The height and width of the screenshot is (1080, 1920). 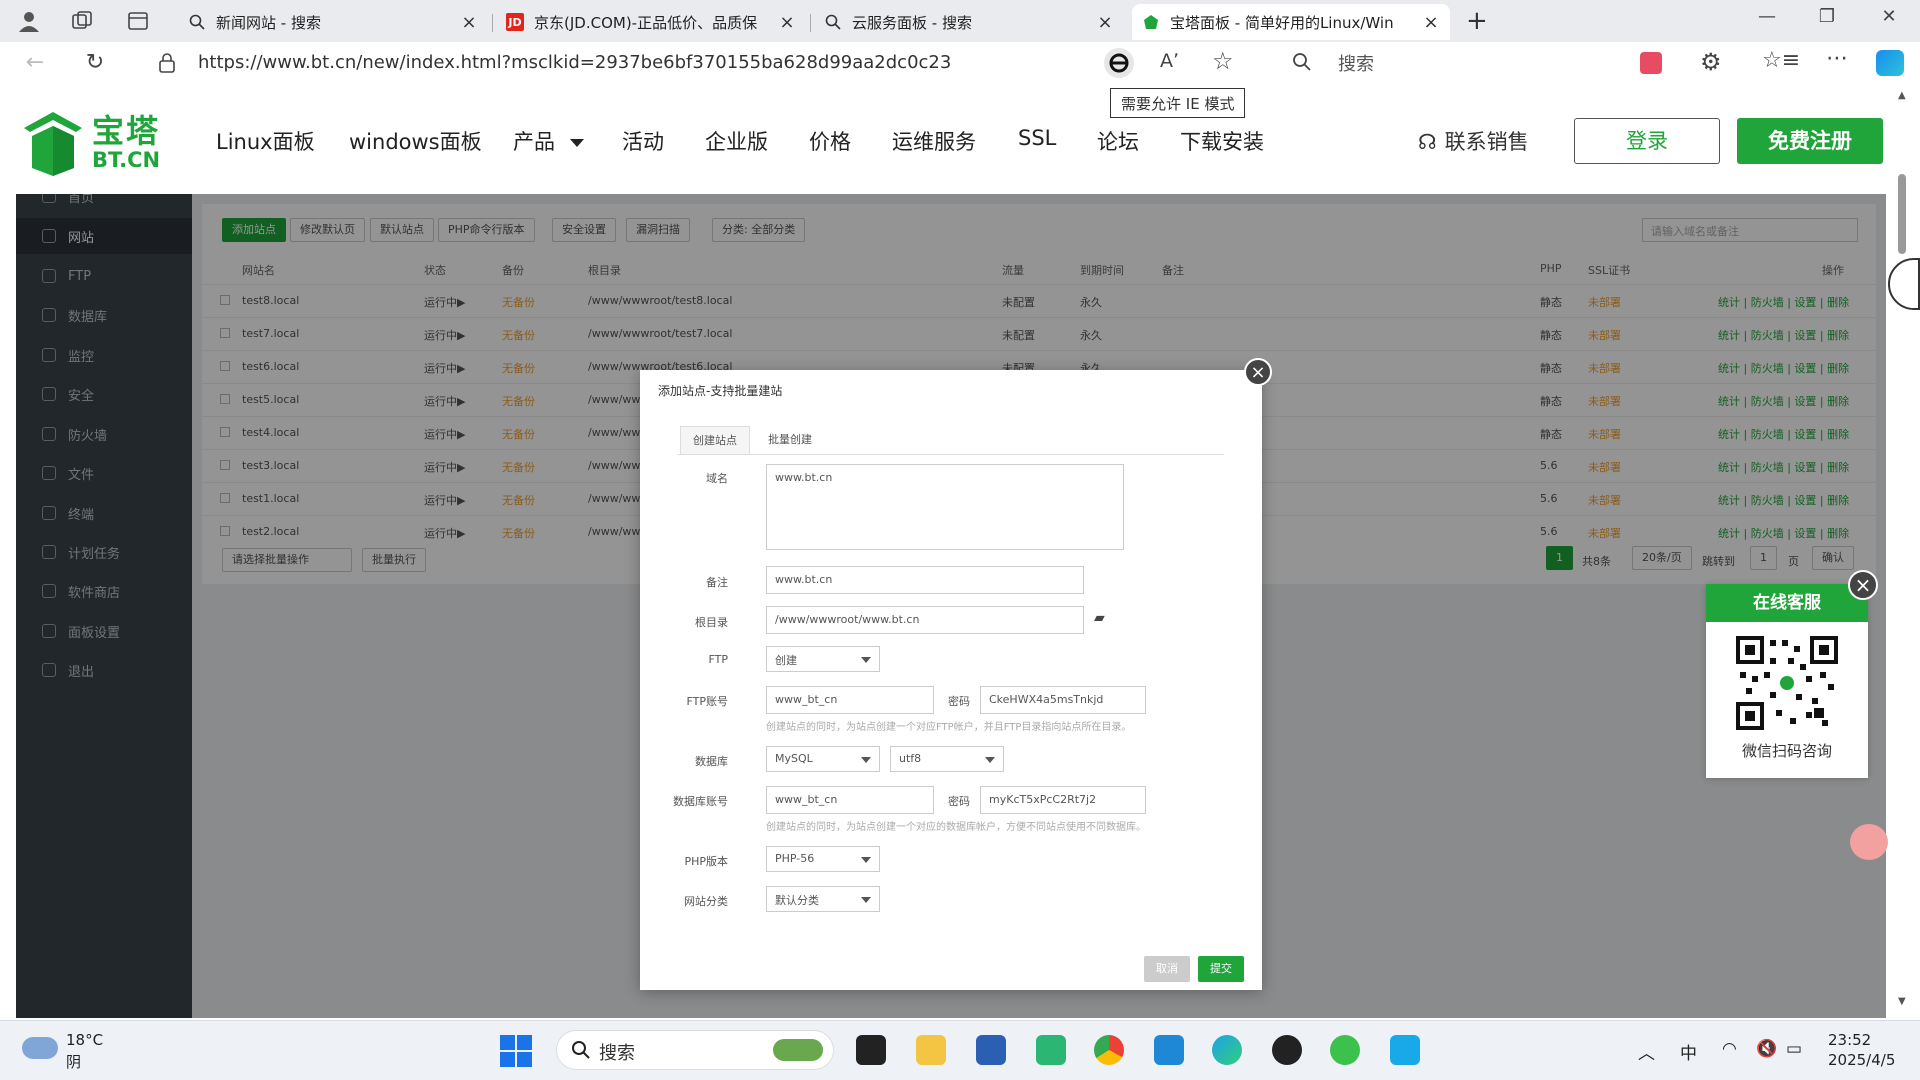 What do you see at coordinates (1646, 1051) in the screenshot?
I see `tray-expand-icon: ︿` at bounding box center [1646, 1051].